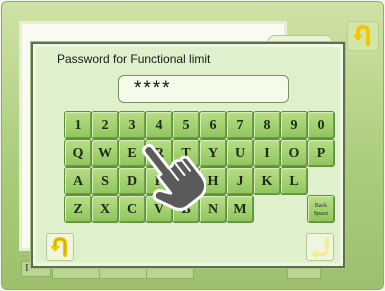 This screenshot has width=385, height=291. Describe the element at coordinates (267, 153) in the screenshot. I see `key-i: I` at that location.